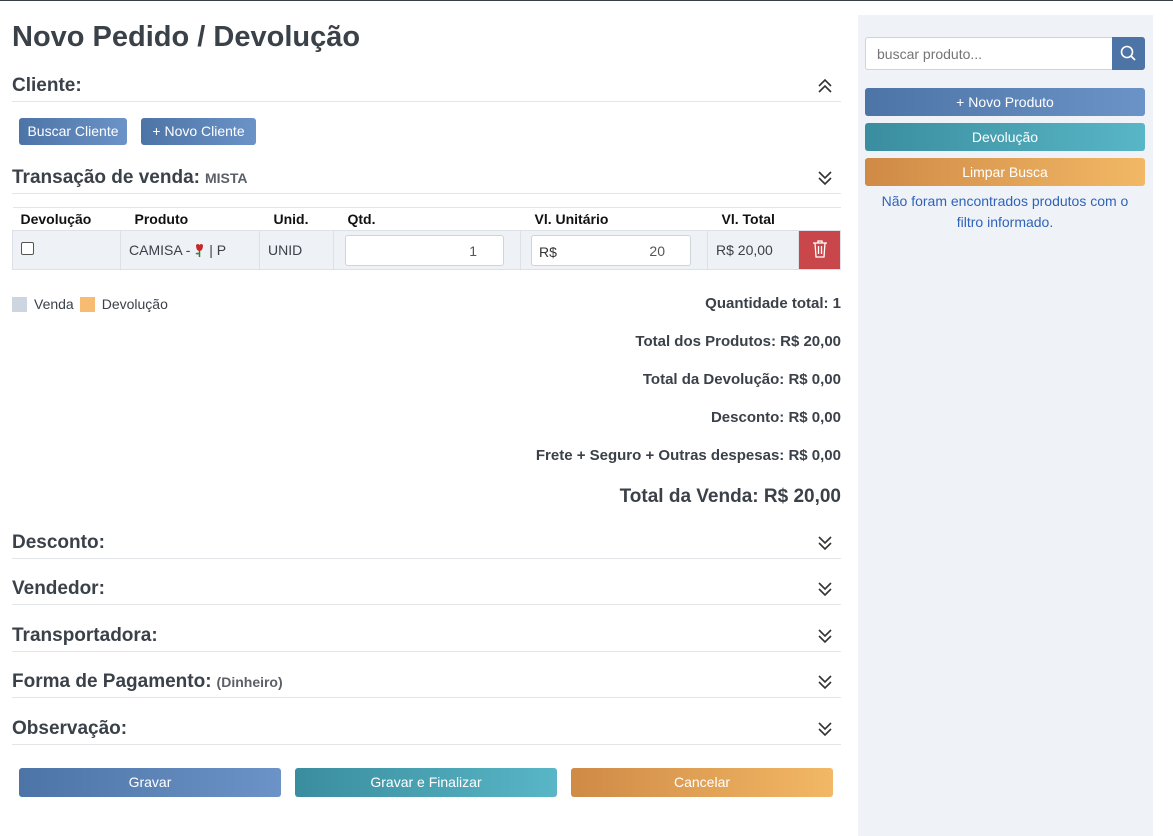 This screenshot has width=1173, height=836. I want to click on col-qtd: Qtd., so click(427, 219).